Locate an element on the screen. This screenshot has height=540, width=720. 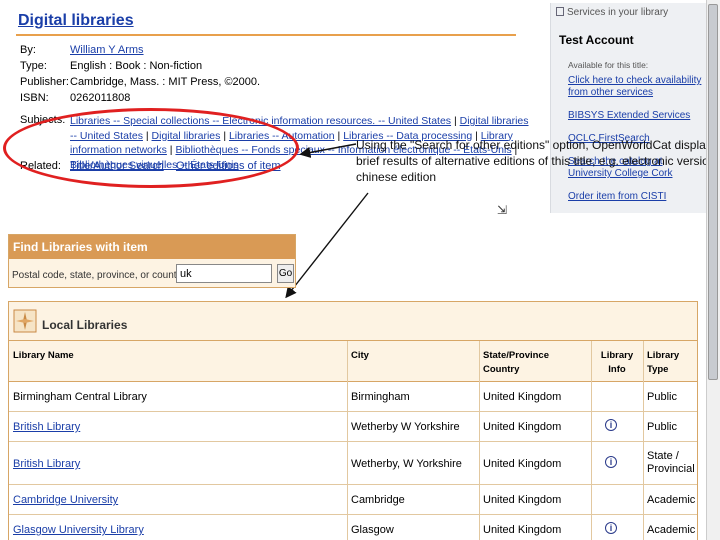
annotation-oval is located at coordinates (151, 148).